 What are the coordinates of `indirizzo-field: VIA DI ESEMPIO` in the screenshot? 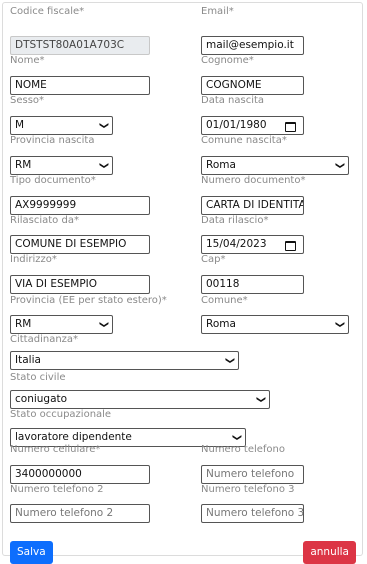 It's located at (80, 284).